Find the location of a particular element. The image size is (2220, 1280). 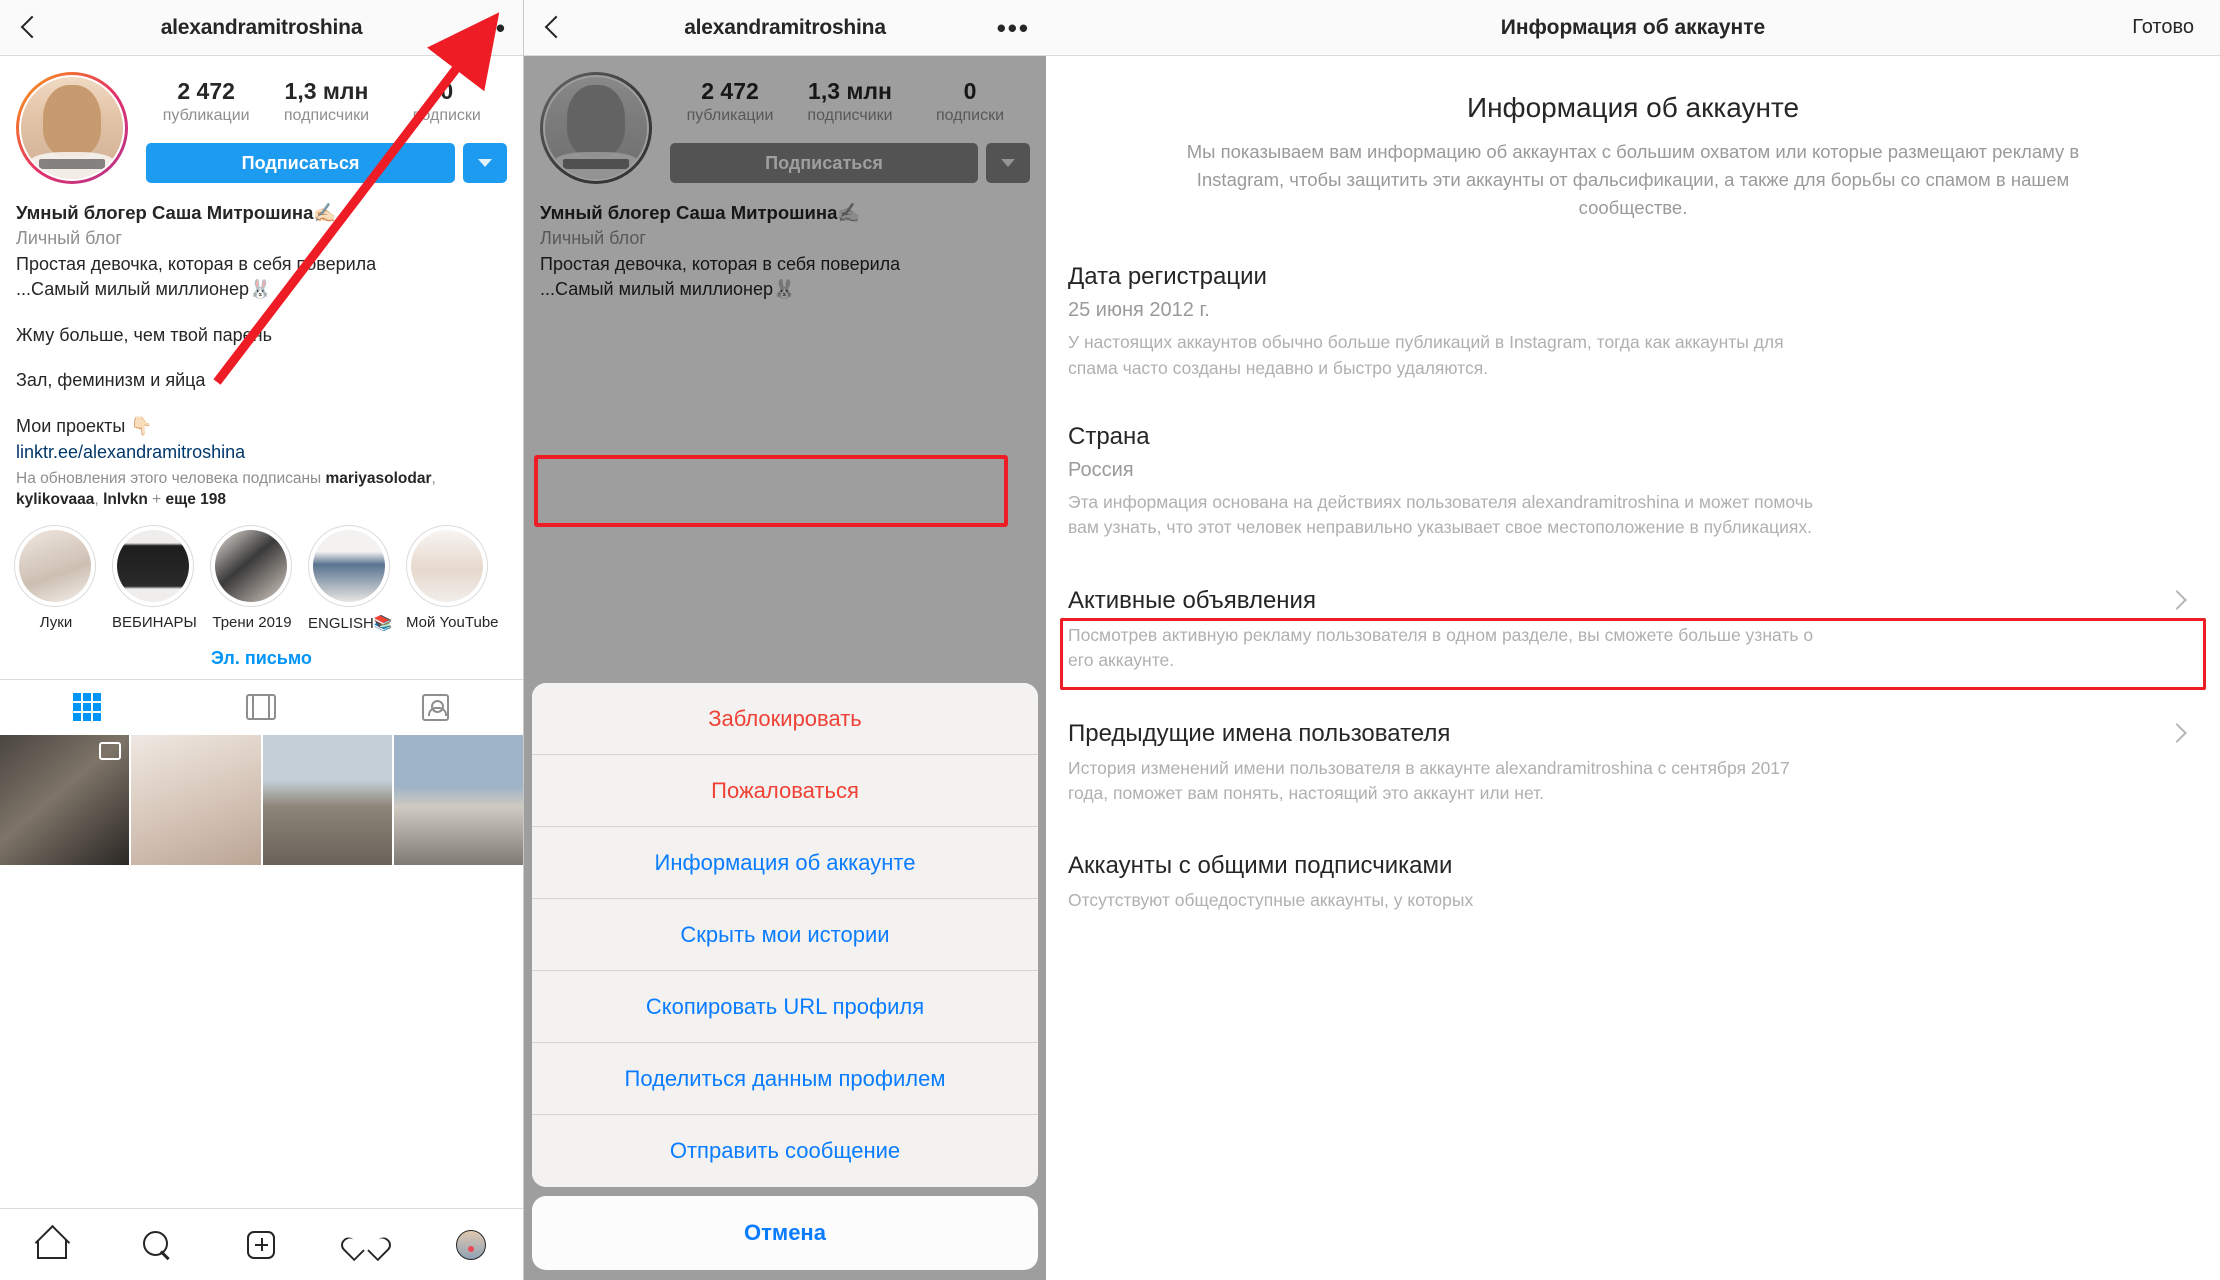

action-send-message: Отправить сообщение is located at coordinates (785, 1151).